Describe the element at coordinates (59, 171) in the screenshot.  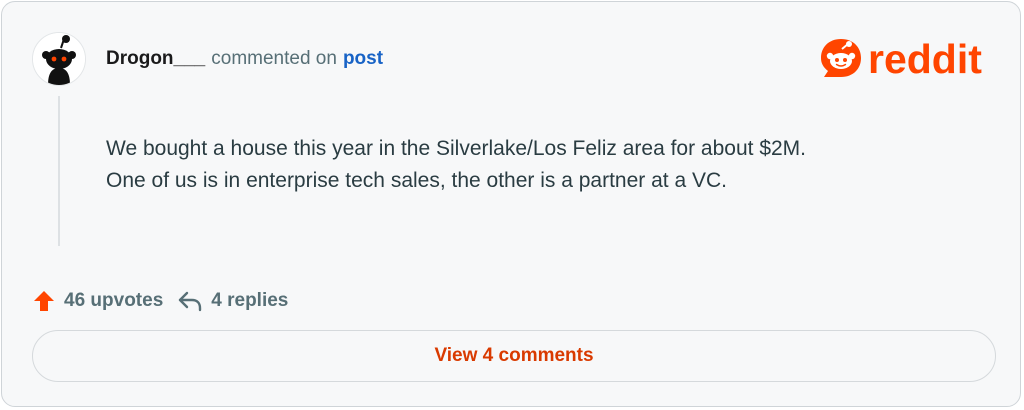
I see `thread-line` at that location.